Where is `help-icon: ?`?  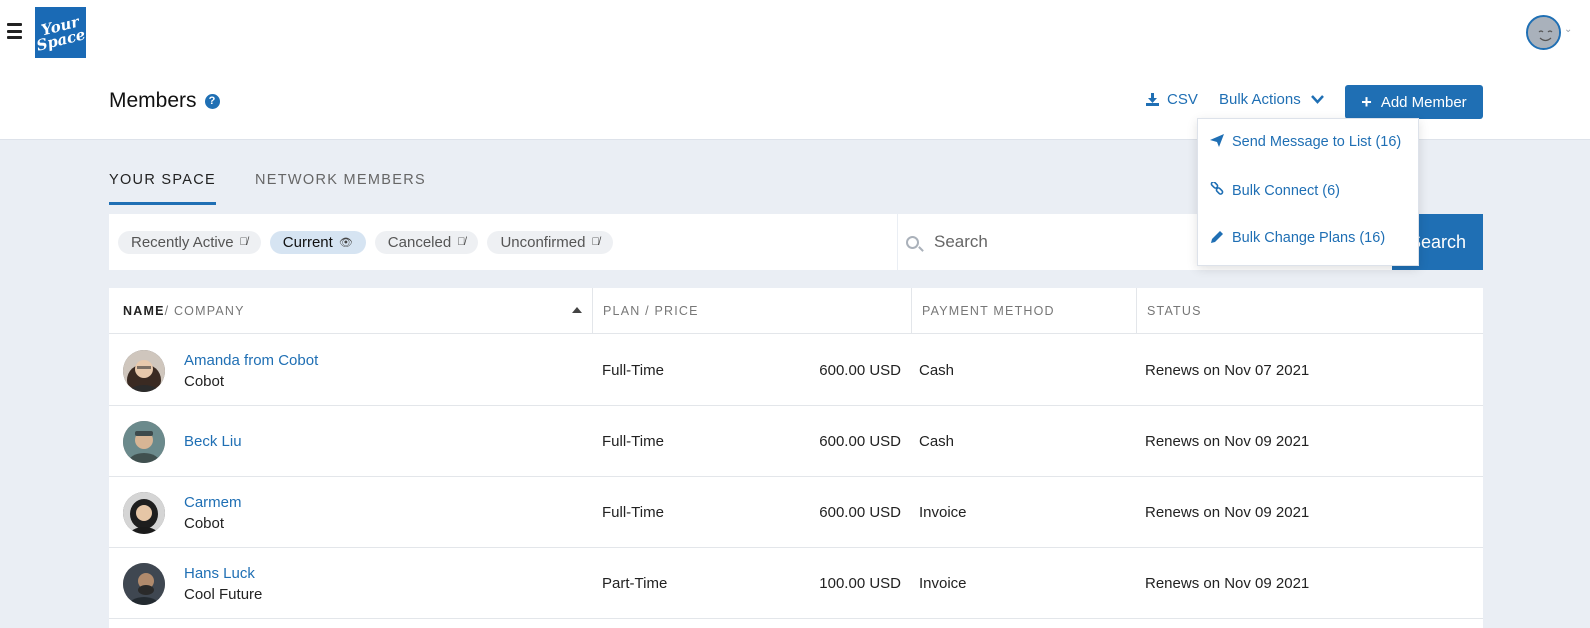 help-icon: ? is located at coordinates (212, 101).